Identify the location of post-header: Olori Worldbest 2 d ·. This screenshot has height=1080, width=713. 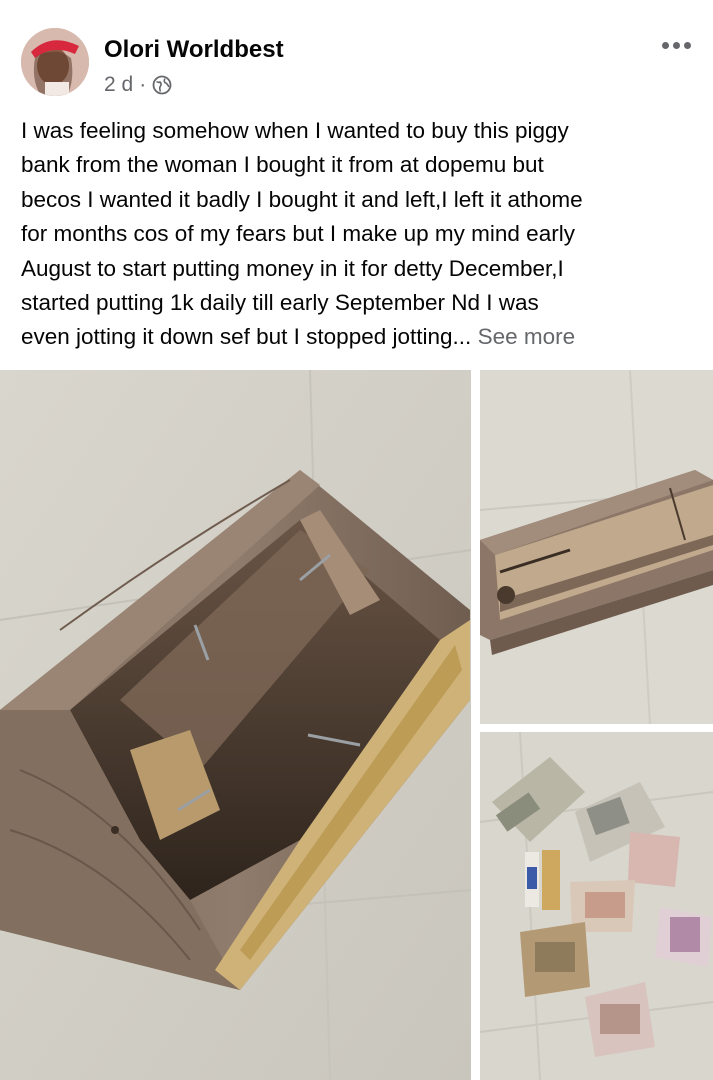
(356, 55).